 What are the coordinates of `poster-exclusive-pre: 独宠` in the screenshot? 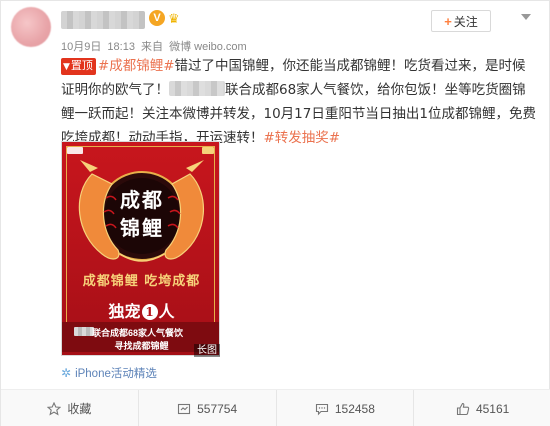 It's located at (124, 311).